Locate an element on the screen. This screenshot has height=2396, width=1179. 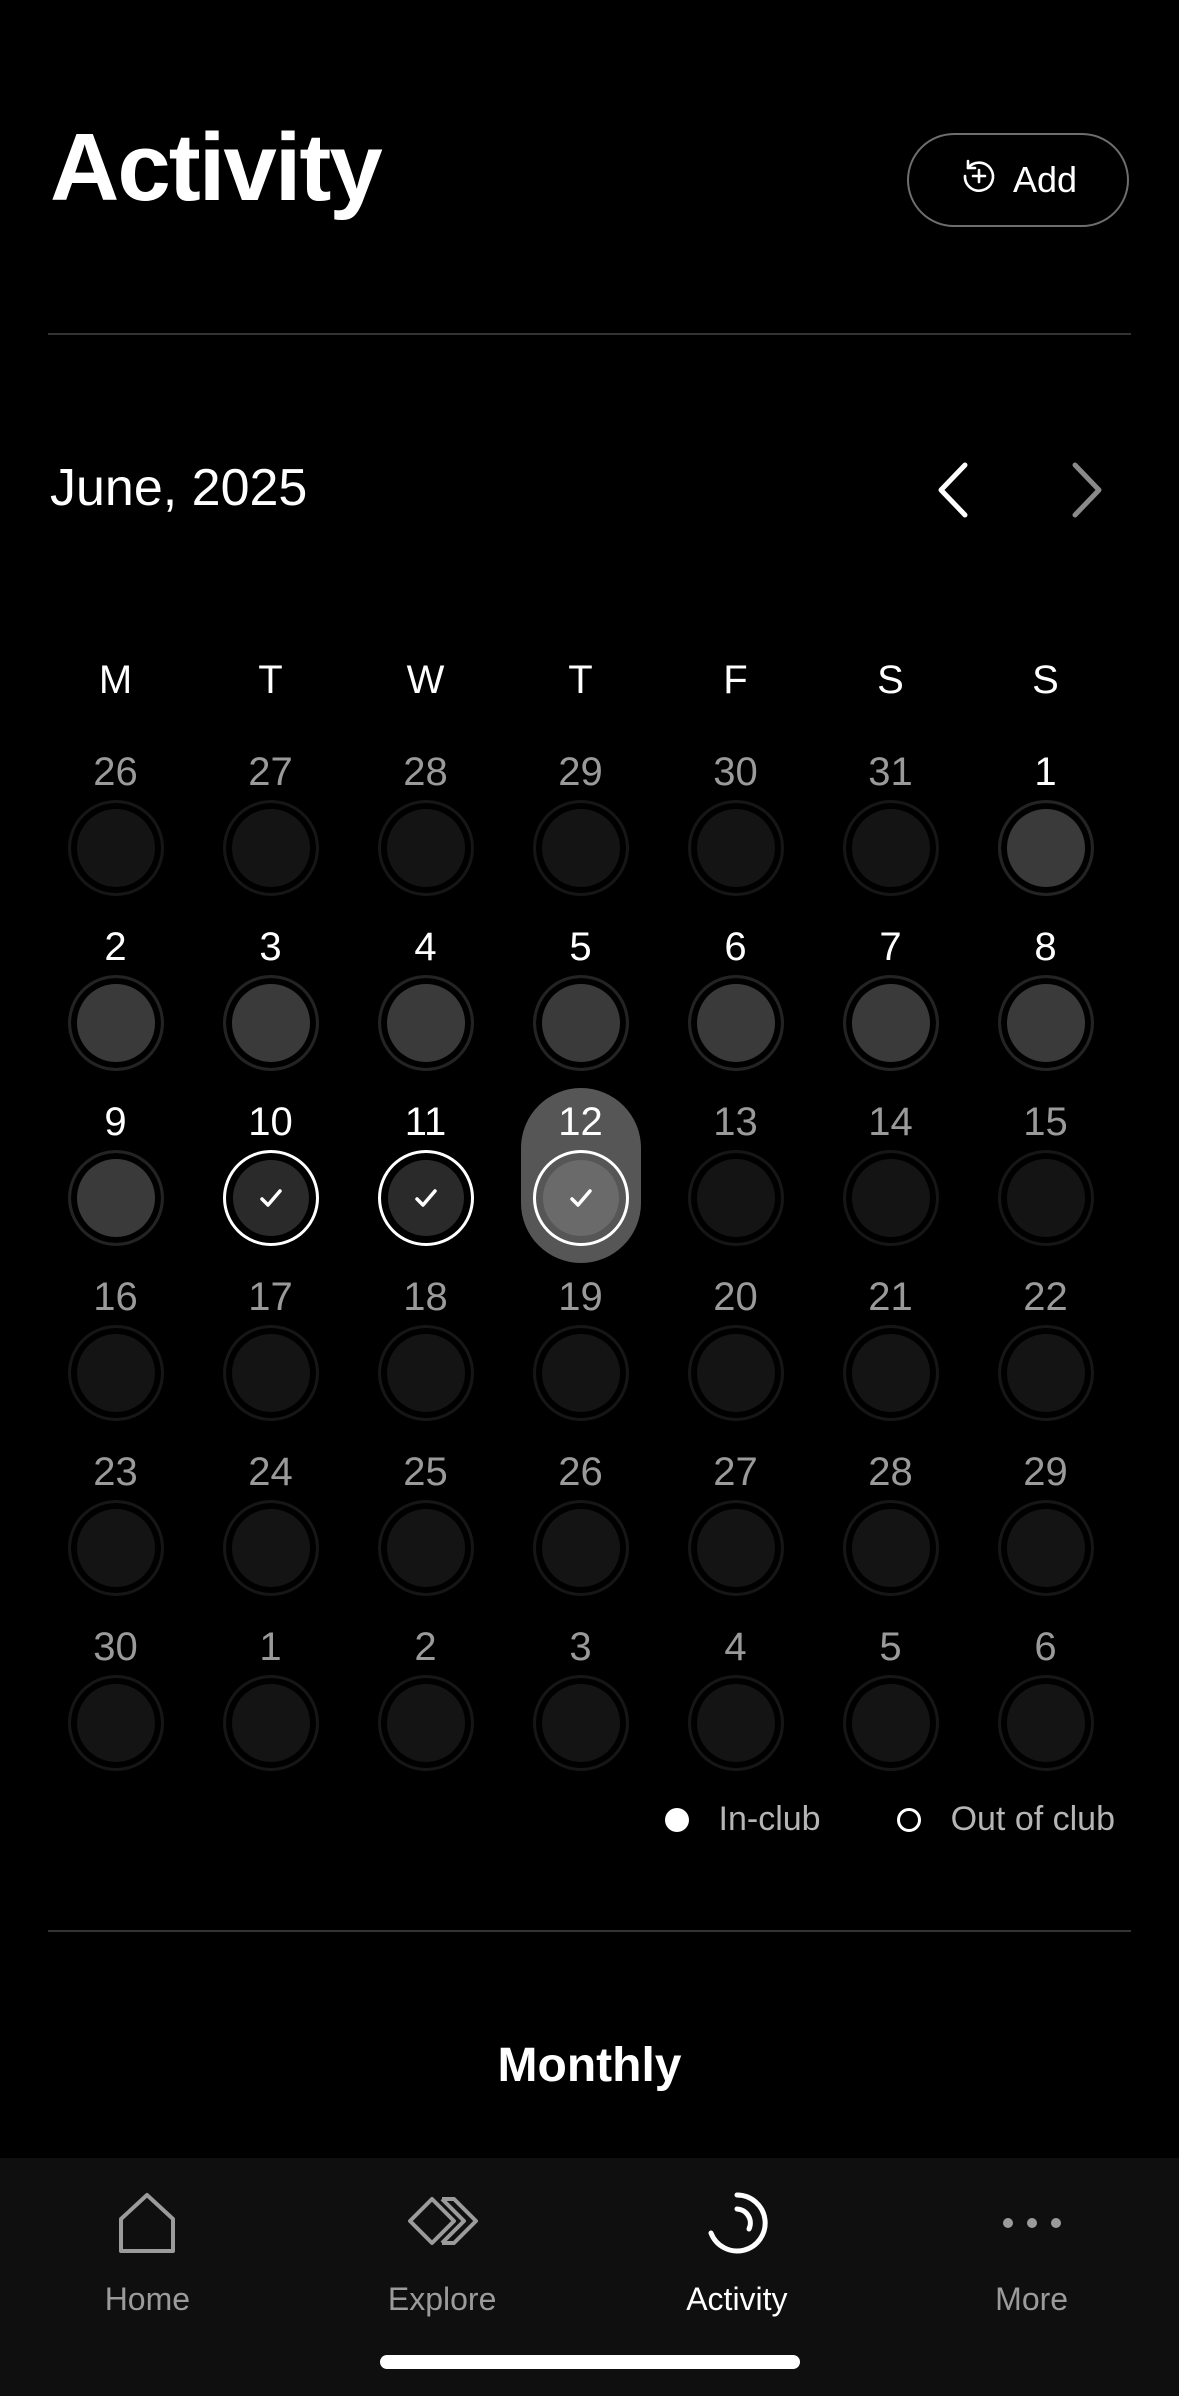
legend: In-club Out of club is located at coordinates (889, 1819).